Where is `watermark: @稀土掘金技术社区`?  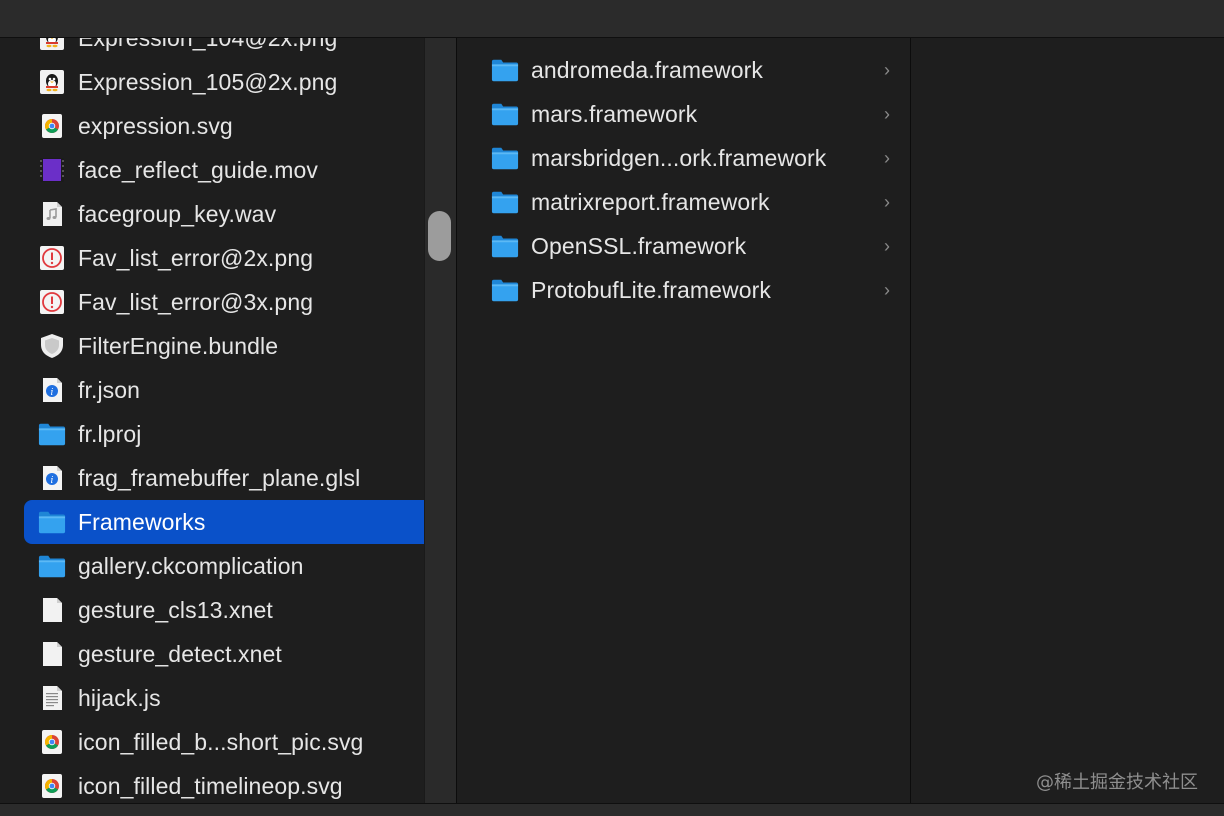 watermark: @稀土掘金技术社区 is located at coordinates (1117, 782).